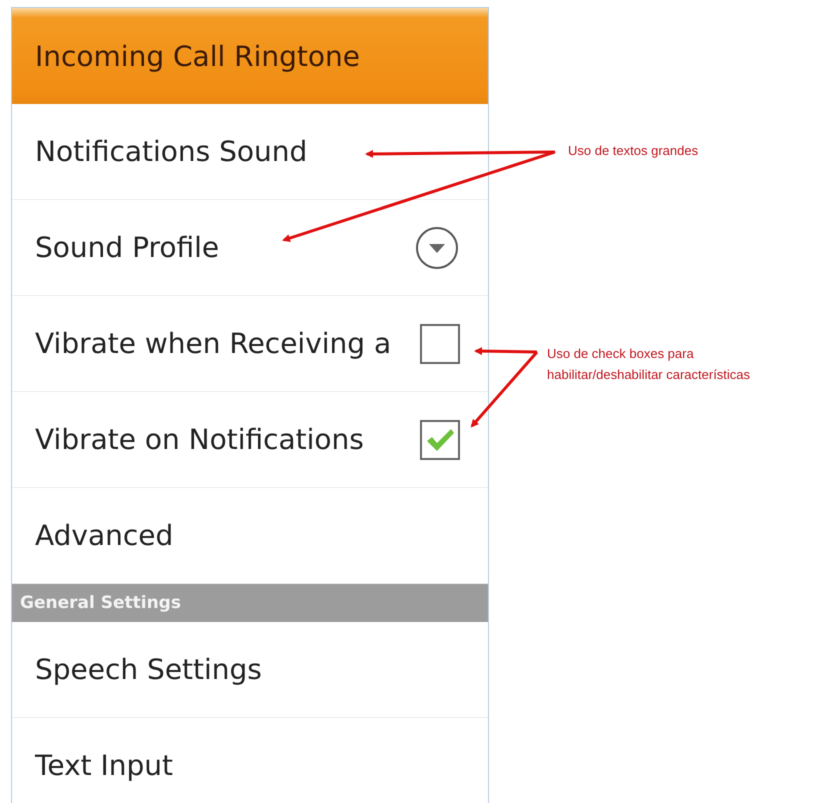  What do you see at coordinates (104, 535) in the screenshot?
I see `item-label: Advanced` at bounding box center [104, 535].